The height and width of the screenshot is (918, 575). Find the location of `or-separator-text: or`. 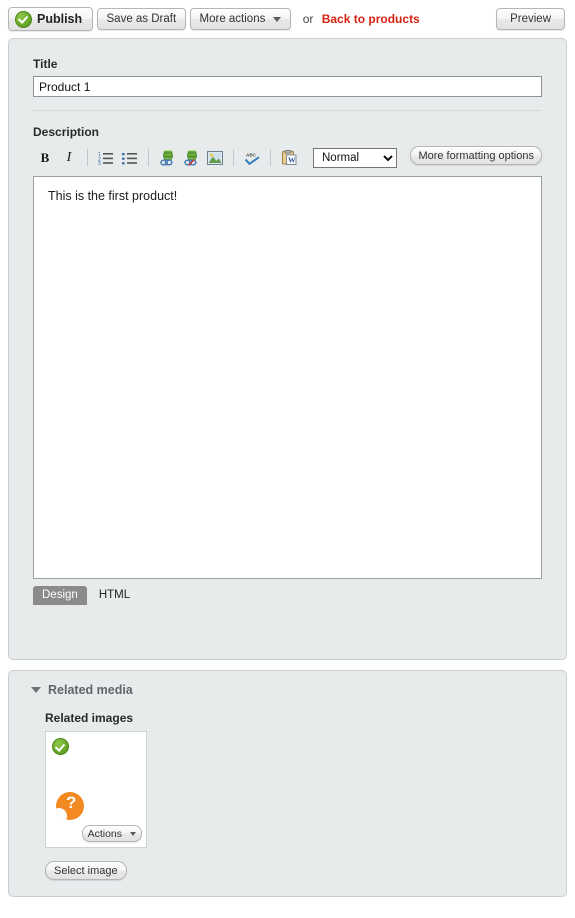

or-separator-text: or is located at coordinates (308, 19).